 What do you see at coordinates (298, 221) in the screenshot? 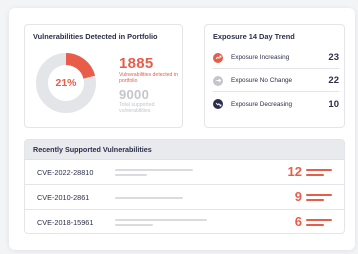
I see `cve-count: 6` at bounding box center [298, 221].